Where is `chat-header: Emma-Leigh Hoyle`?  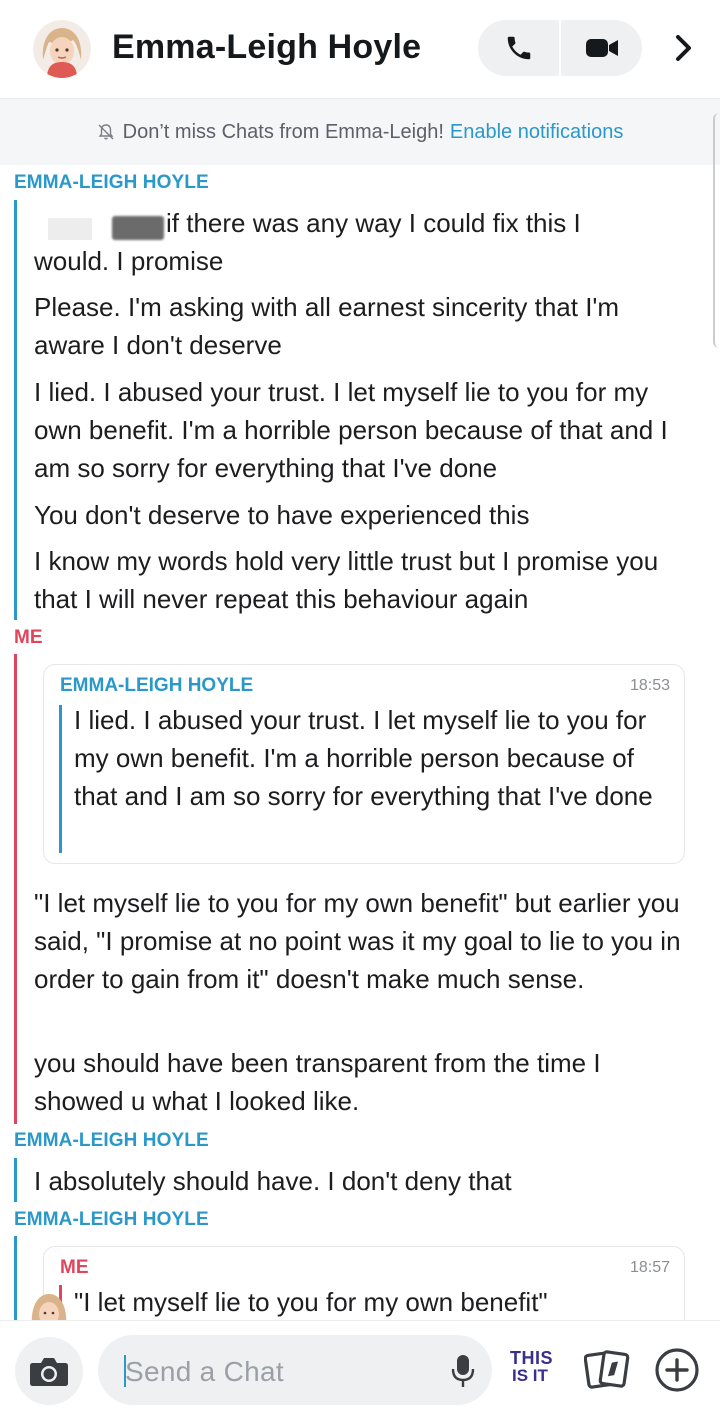 chat-header: Emma-Leigh Hoyle is located at coordinates (360, 49).